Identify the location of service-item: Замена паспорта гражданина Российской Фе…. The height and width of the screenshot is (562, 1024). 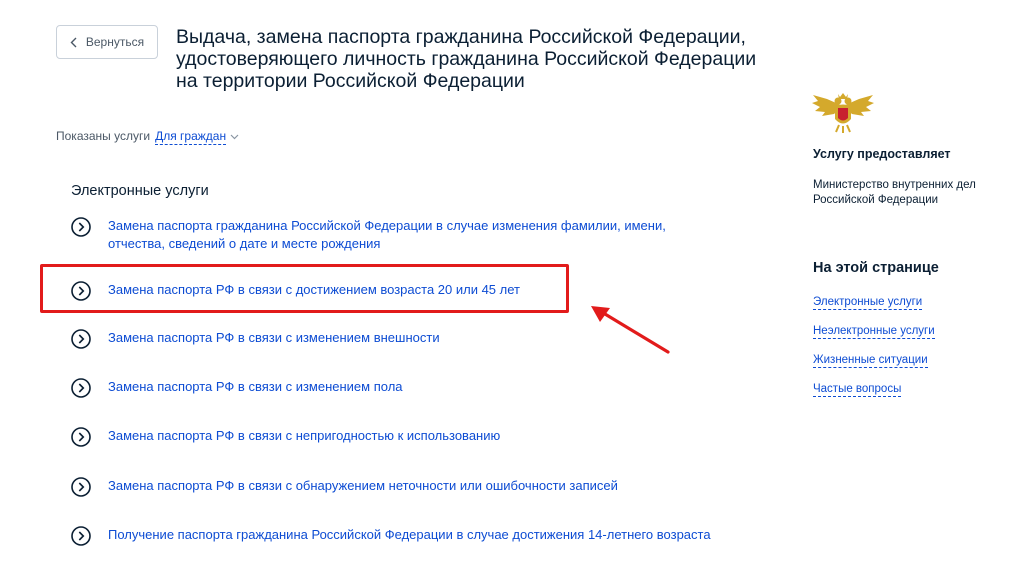
(391, 235).